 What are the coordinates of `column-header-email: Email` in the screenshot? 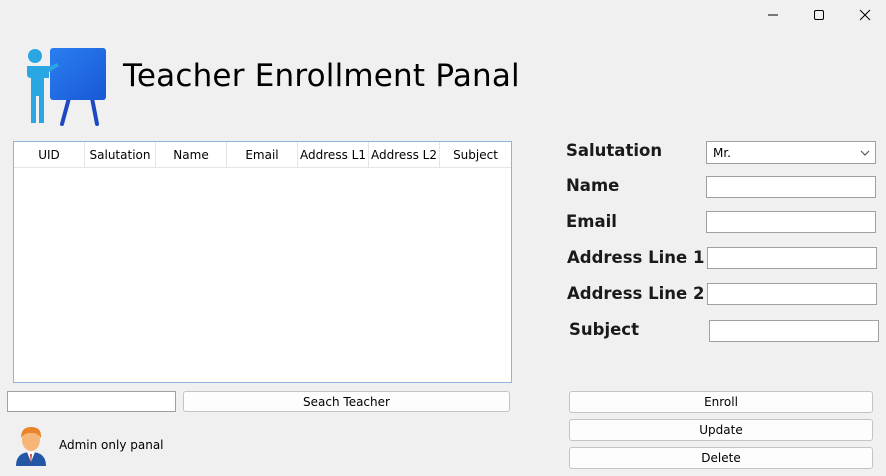 It's located at (262, 154).